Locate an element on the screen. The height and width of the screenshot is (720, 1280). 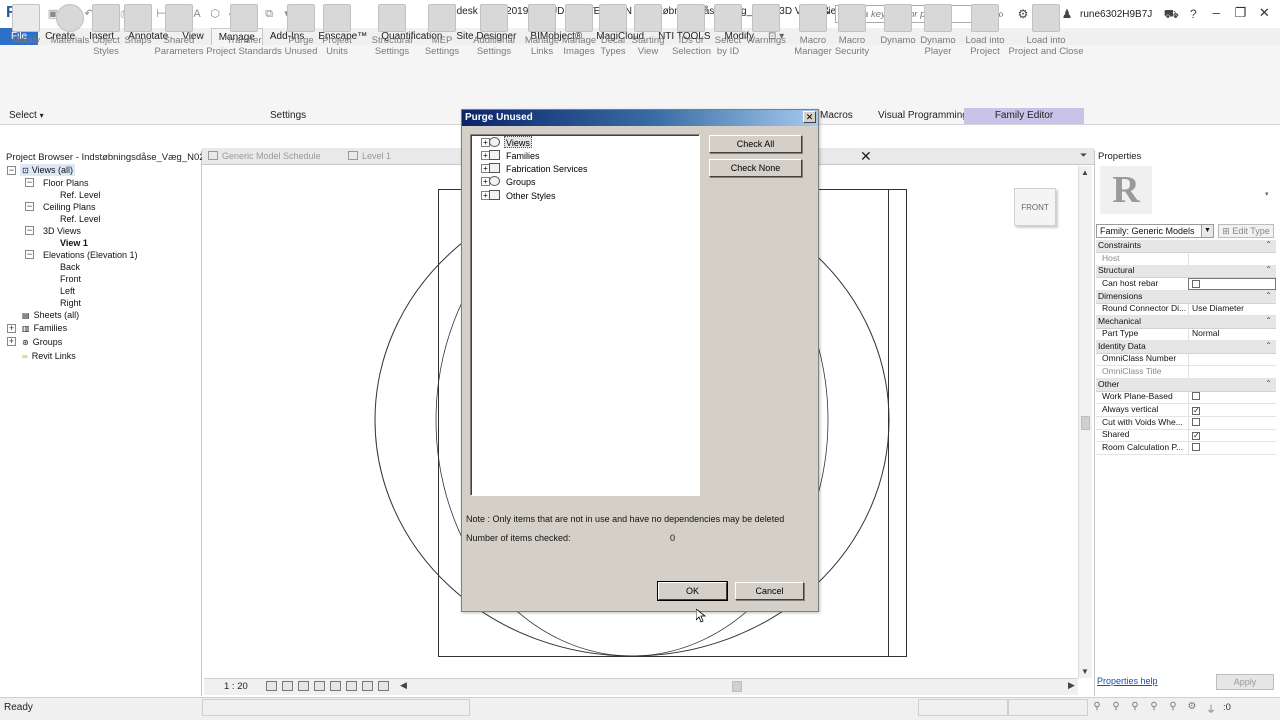
snaps-button: Snaps is located at coordinates (138, 25).